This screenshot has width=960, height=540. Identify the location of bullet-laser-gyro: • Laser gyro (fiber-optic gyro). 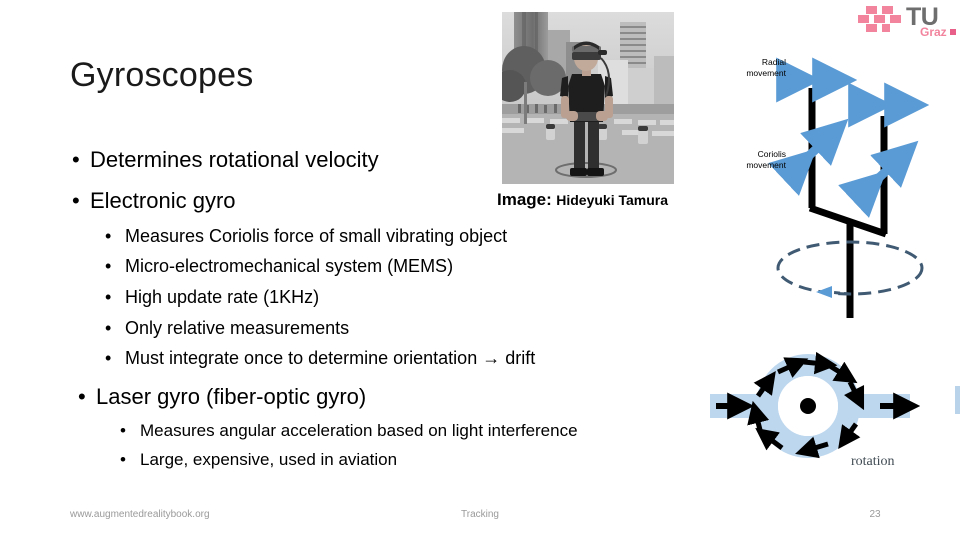
(222, 397).